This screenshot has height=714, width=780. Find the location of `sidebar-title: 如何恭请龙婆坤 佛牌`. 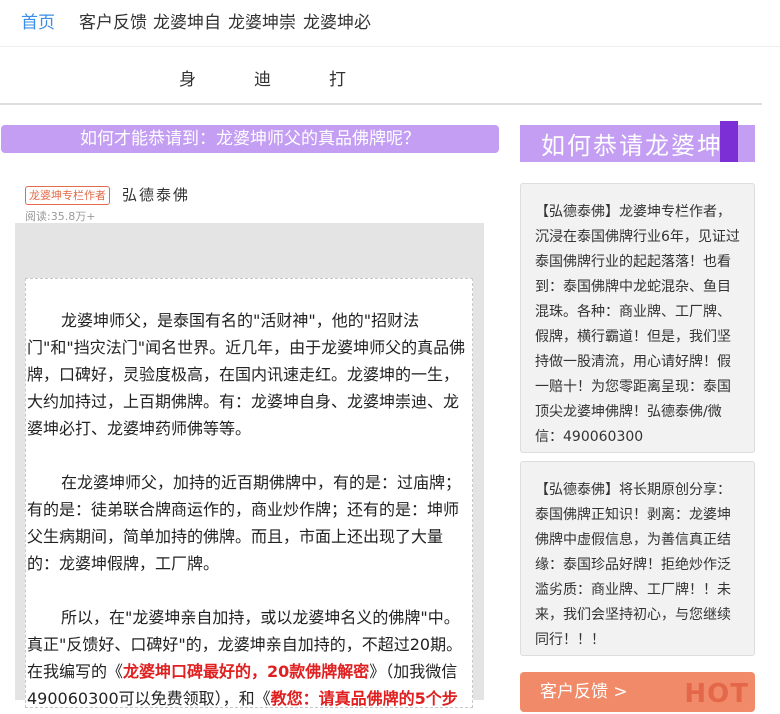

sidebar-title: 如何恭请龙婆坤 佛牌 is located at coordinates (637, 168).